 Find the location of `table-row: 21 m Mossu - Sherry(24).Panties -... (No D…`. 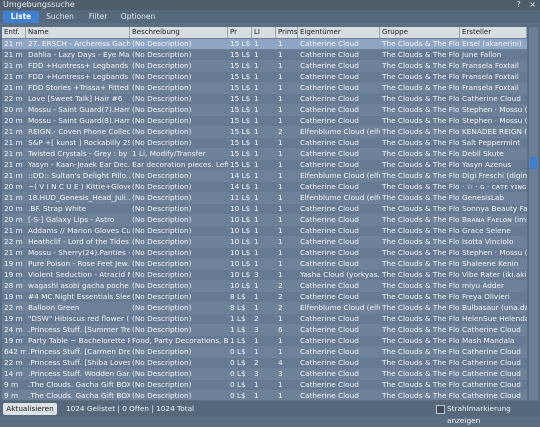

table-row: 21 m Mossu - Sherry(24).Panties -... (No D… is located at coordinates (264, 253).